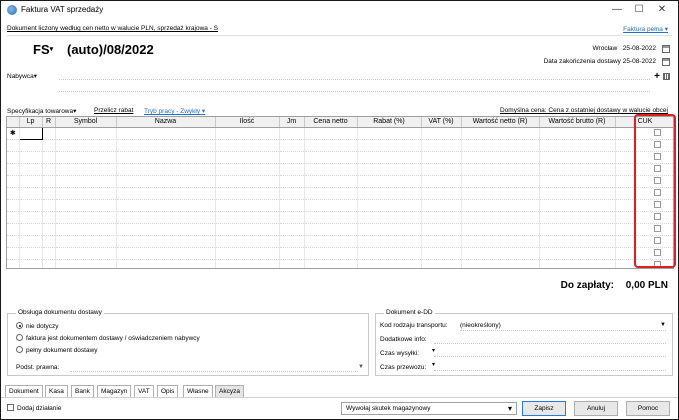 Image resolution: width=679 pixels, height=420 pixels. Describe the element at coordinates (13, 133) in the screenshot. I see `grid-cell: ✱` at that location.